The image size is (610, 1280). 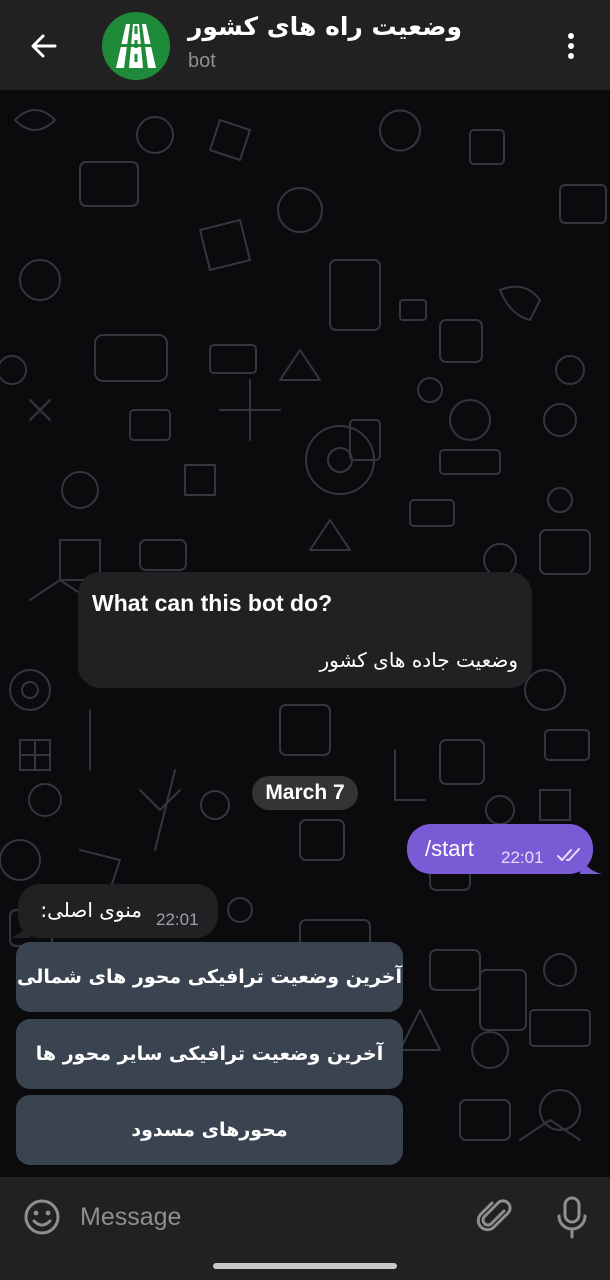 I want to click on chat-subtitle: bot, so click(x=202, y=61).